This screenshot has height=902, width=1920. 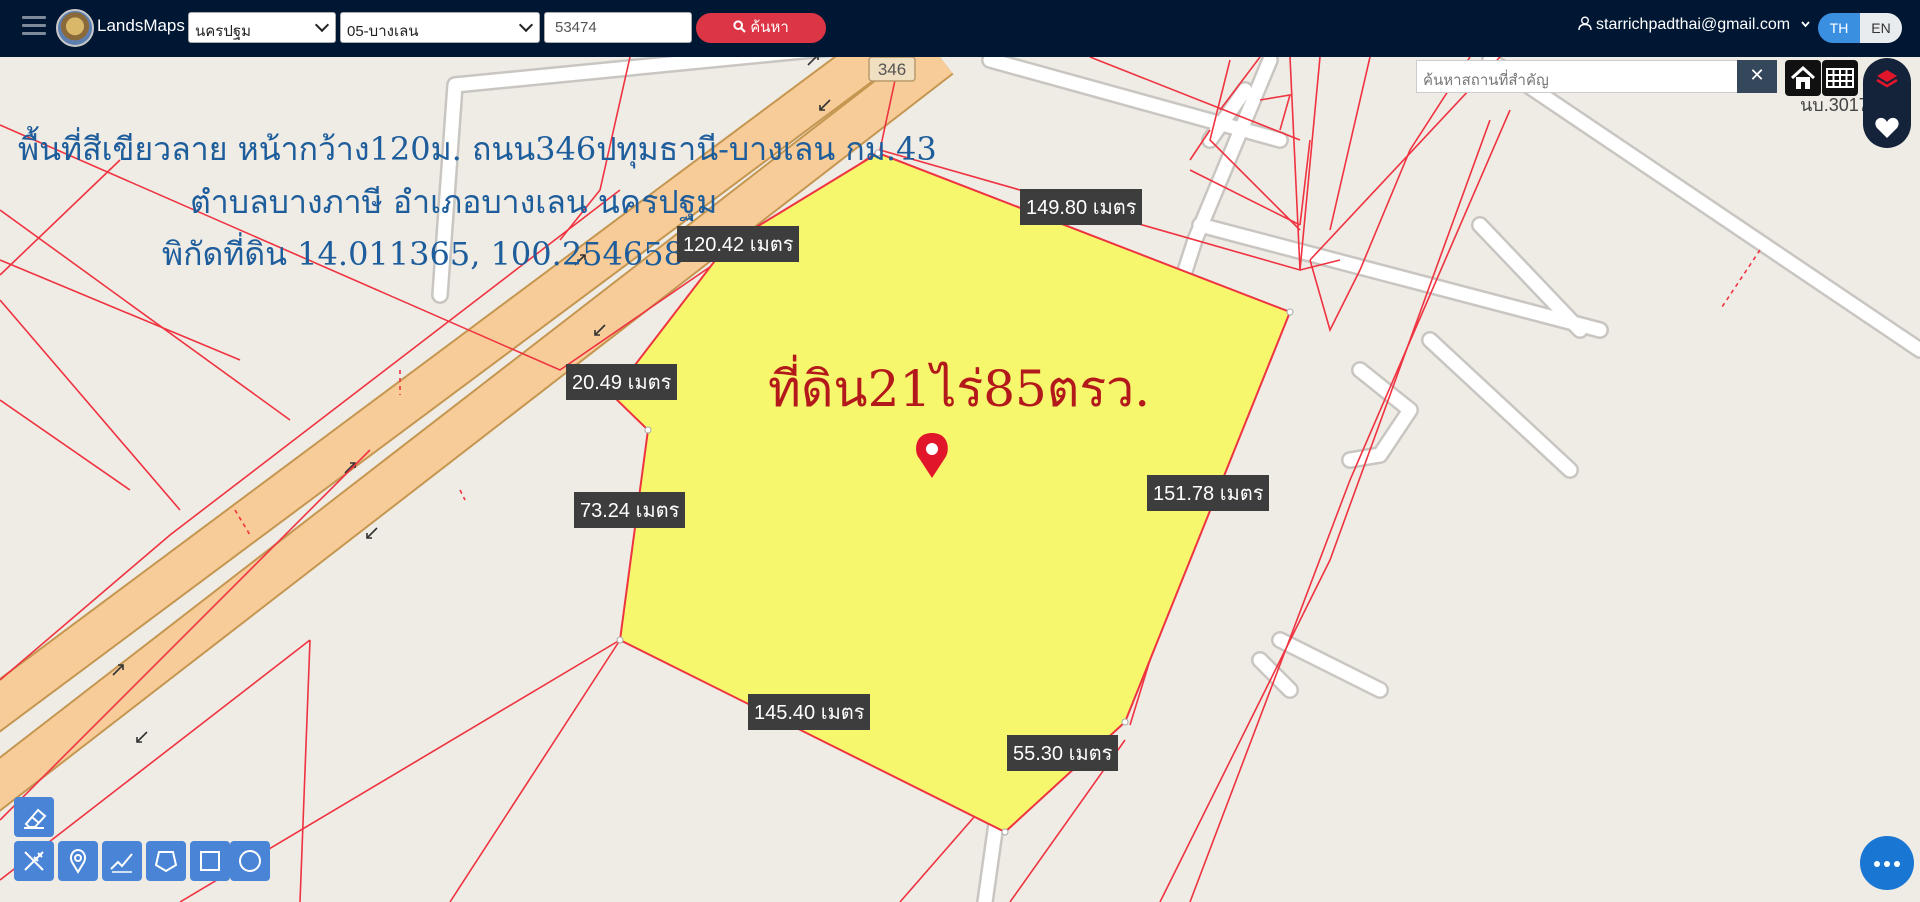 I want to click on district-value: 05-บางเลน, so click(x=383, y=31).